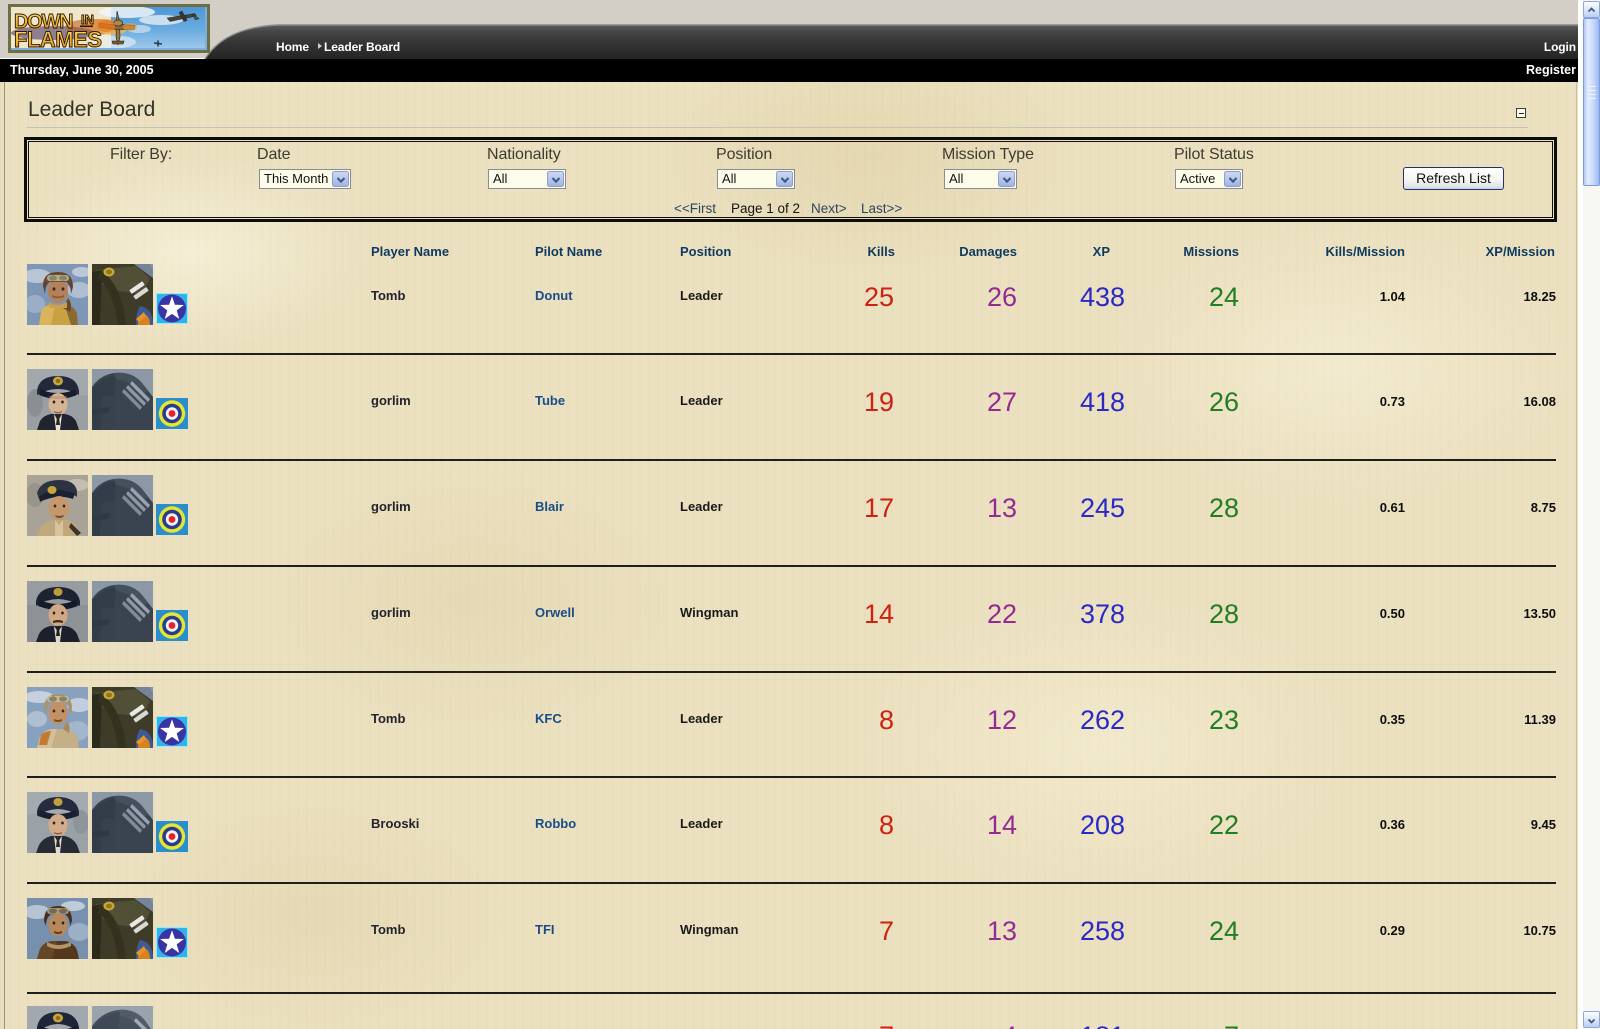  Describe the element at coordinates (87, 19) in the screenshot. I see `svg-text: IN` at that location.